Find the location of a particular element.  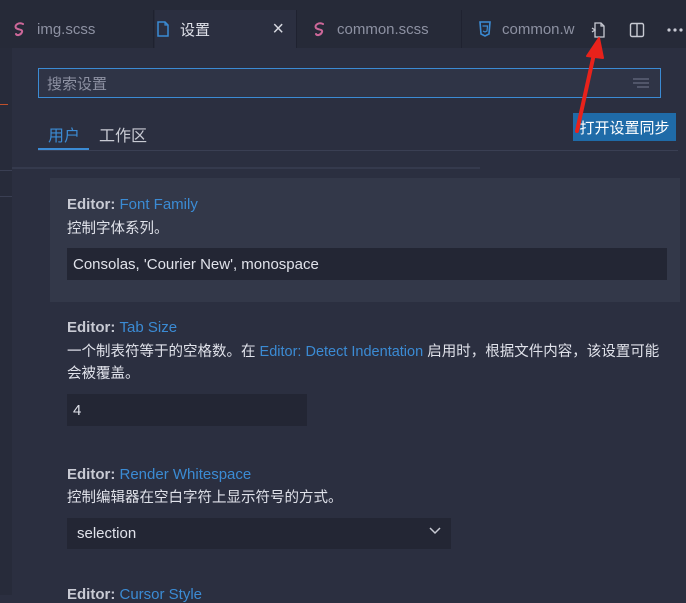

tab-label: common.scss is located at coordinates (383, 29).